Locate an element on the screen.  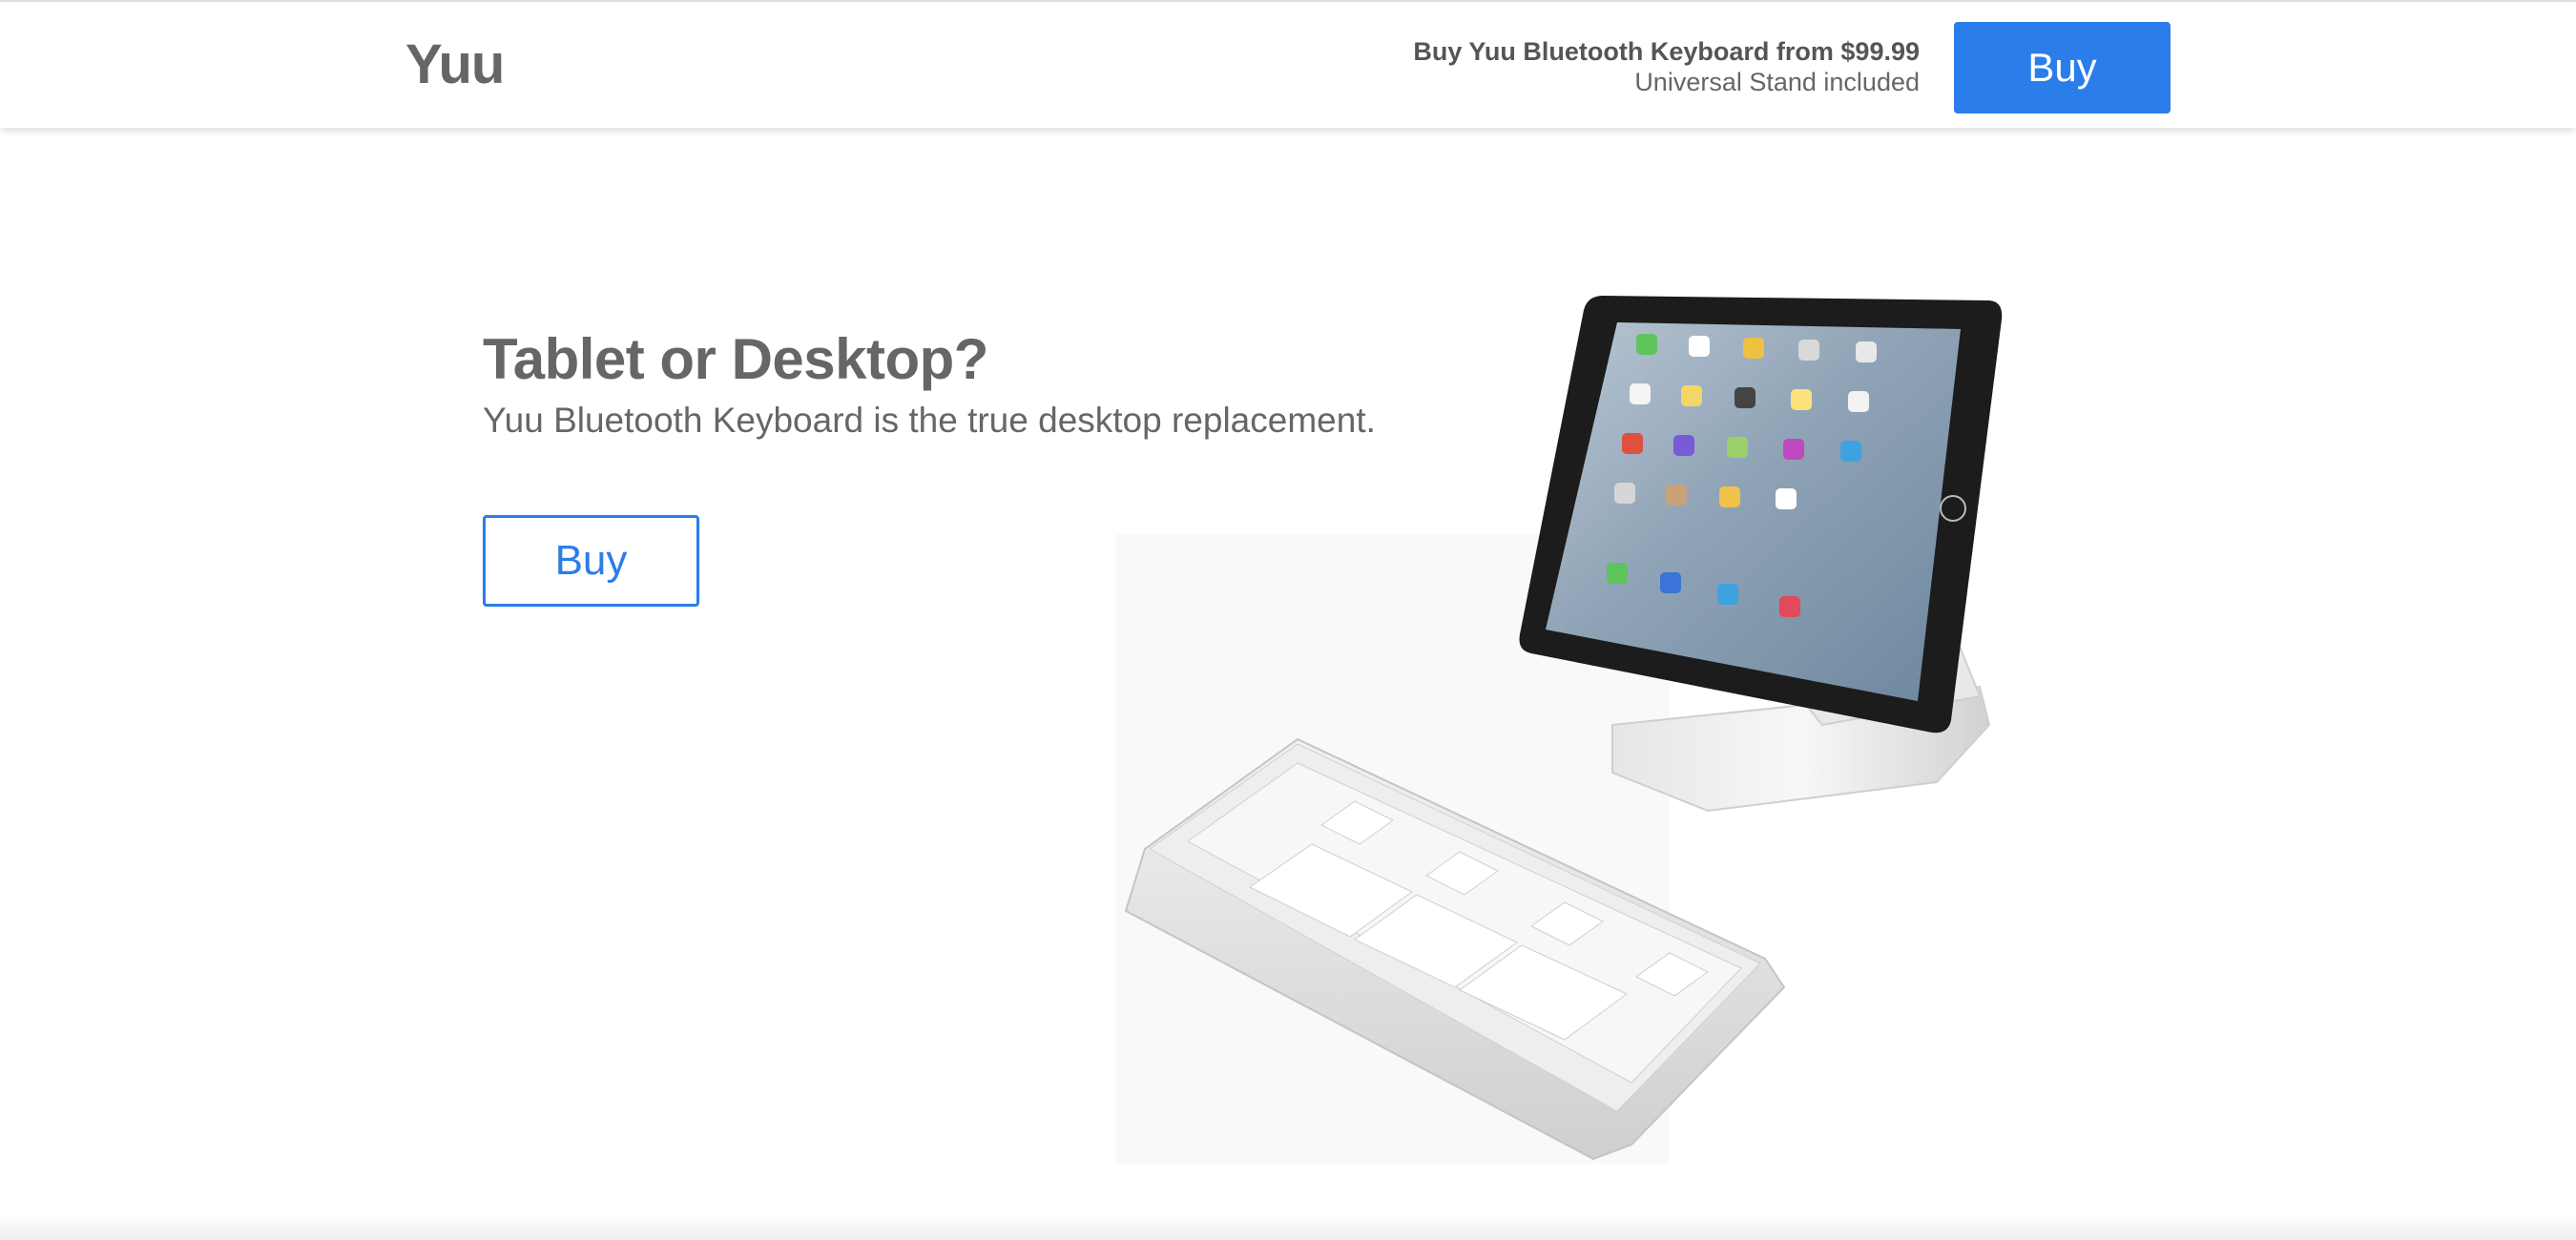
hero-buy-button: Buy is located at coordinates (591, 561).